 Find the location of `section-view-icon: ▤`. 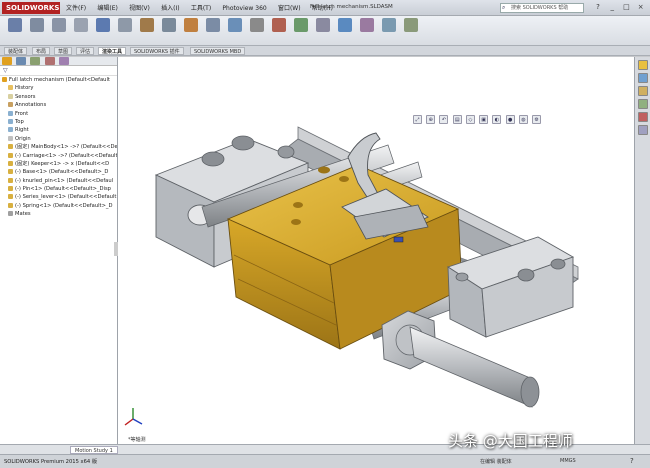

section-view-icon: ▤ is located at coordinates (457, 119).